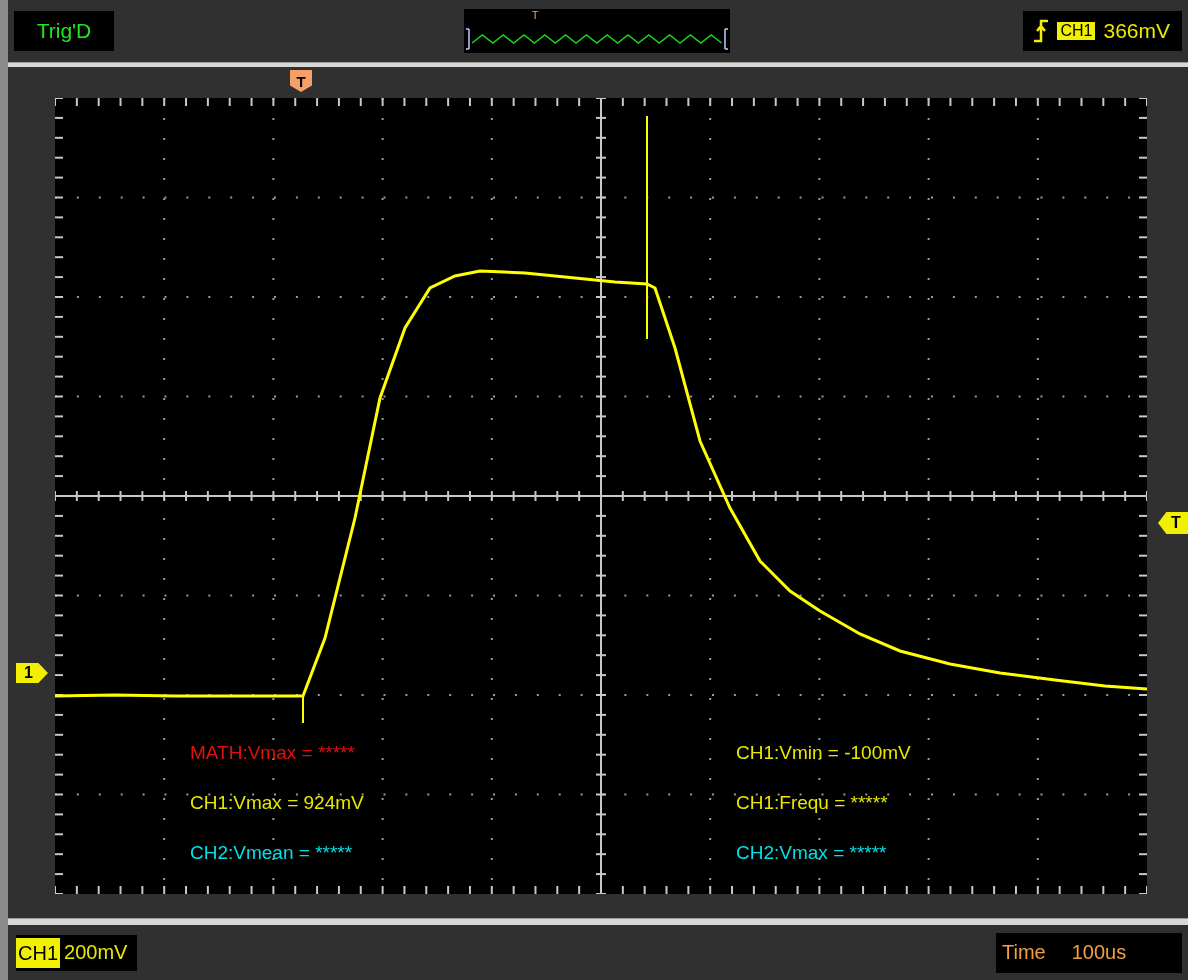  I want to click on time-per-division: 100us, so click(1099, 952).